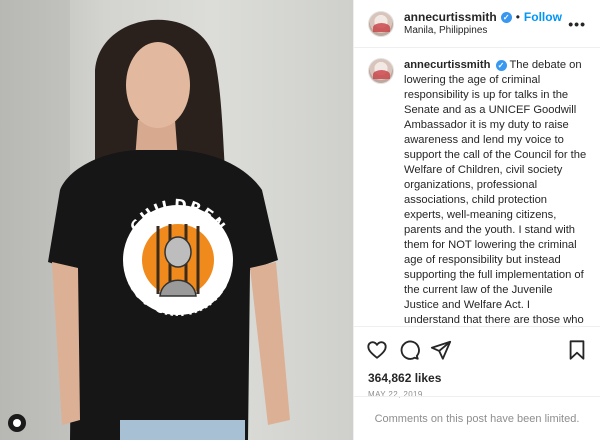 The image size is (600, 440). Describe the element at coordinates (381, 23) in the screenshot. I see `avatar` at that location.